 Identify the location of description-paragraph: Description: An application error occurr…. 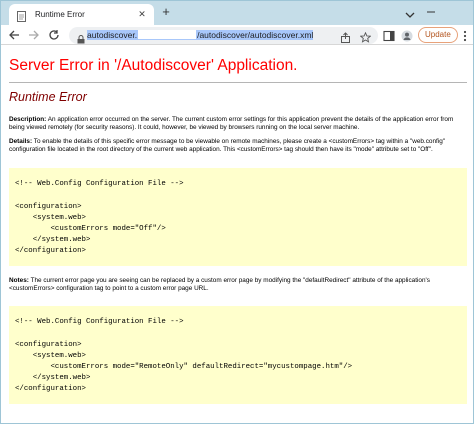
(239, 124).